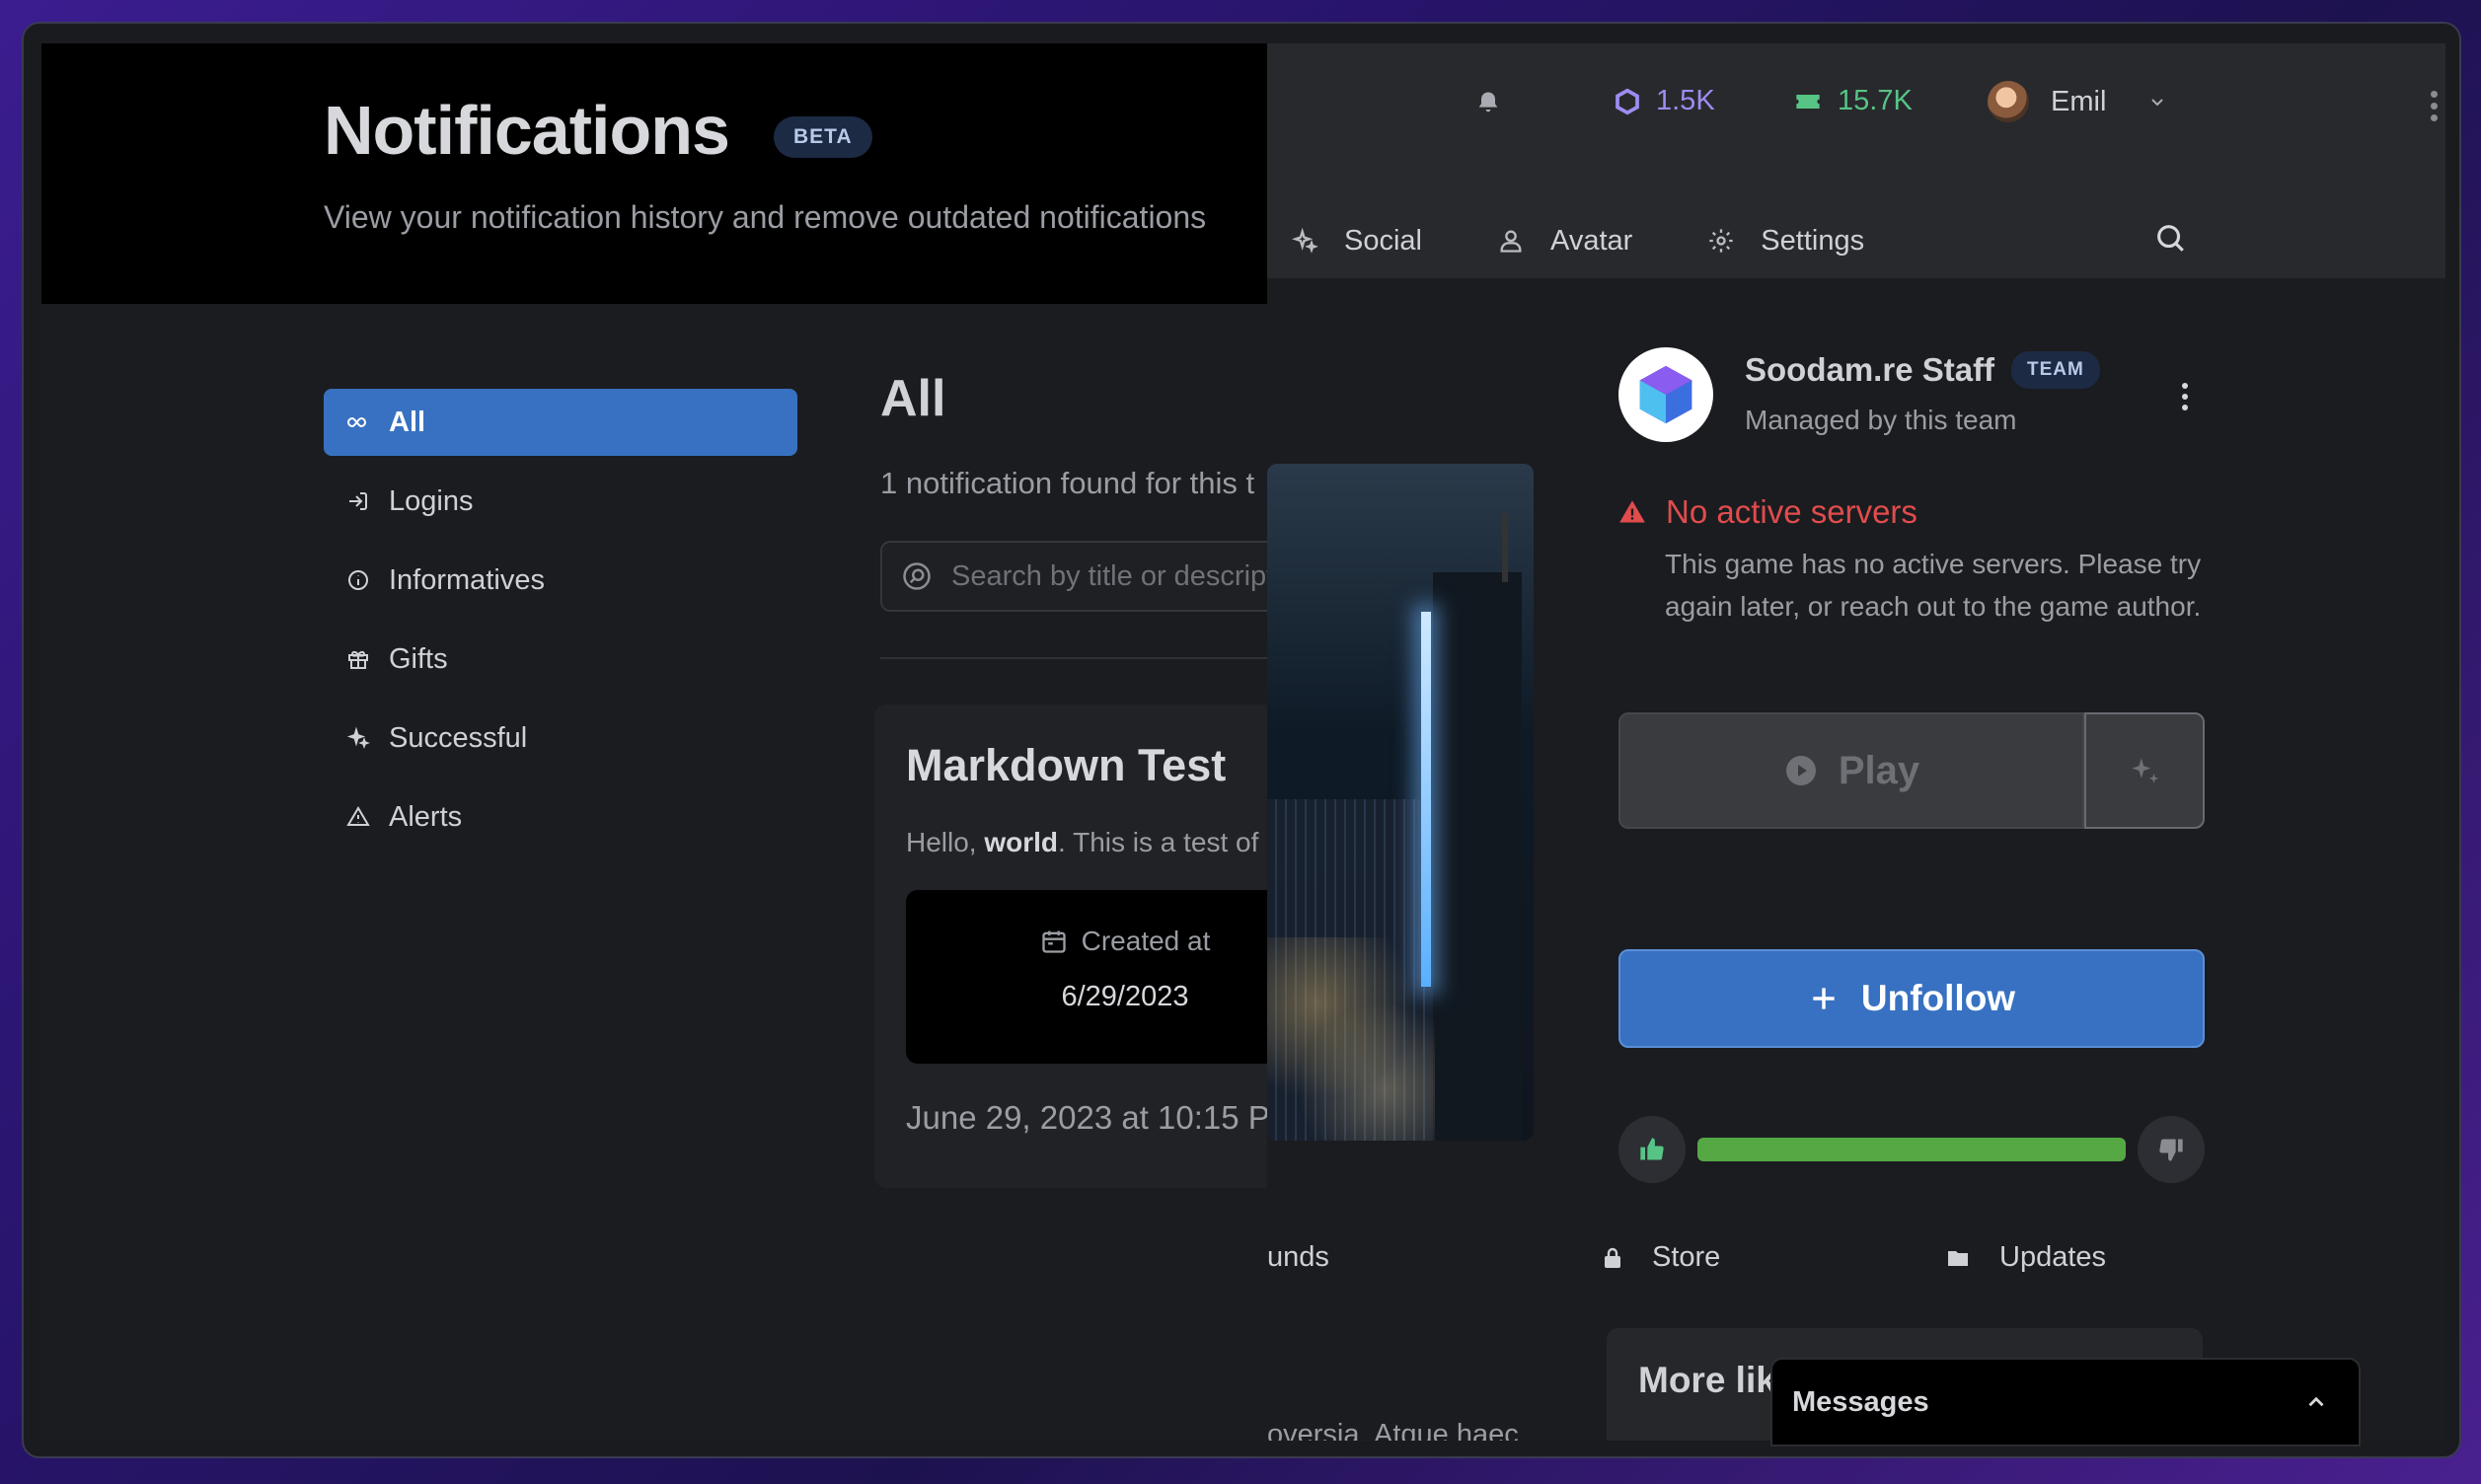 This screenshot has height=1484, width=2481. I want to click on filter-label: All, so click(408, 422).